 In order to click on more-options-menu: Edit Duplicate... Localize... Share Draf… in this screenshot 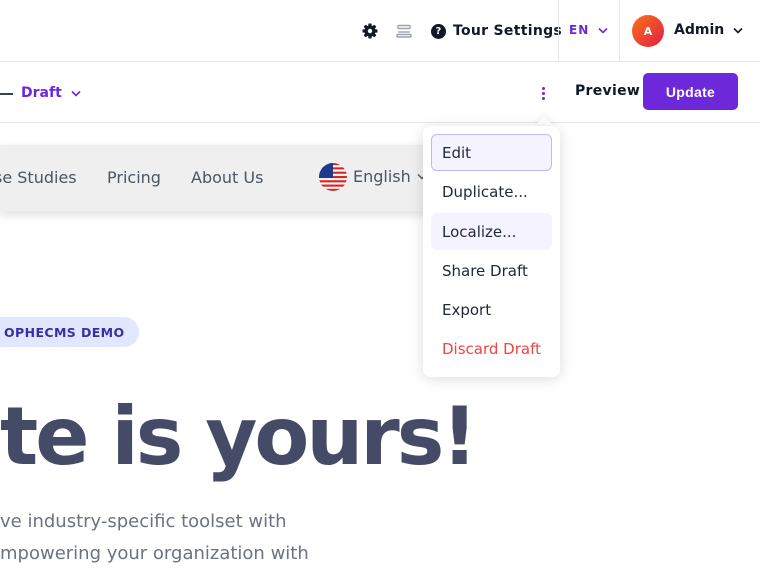, I will do `click(491, 251)`.